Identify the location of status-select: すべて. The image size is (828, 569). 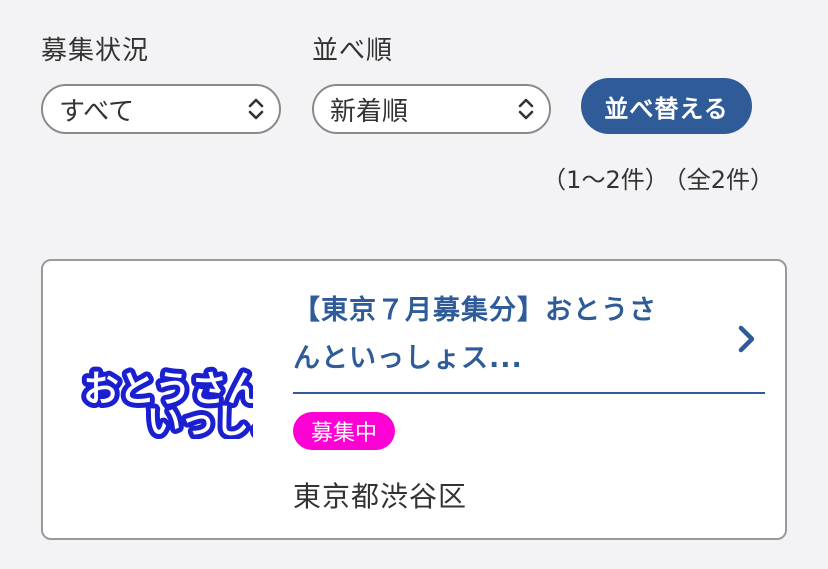
(161, 109).